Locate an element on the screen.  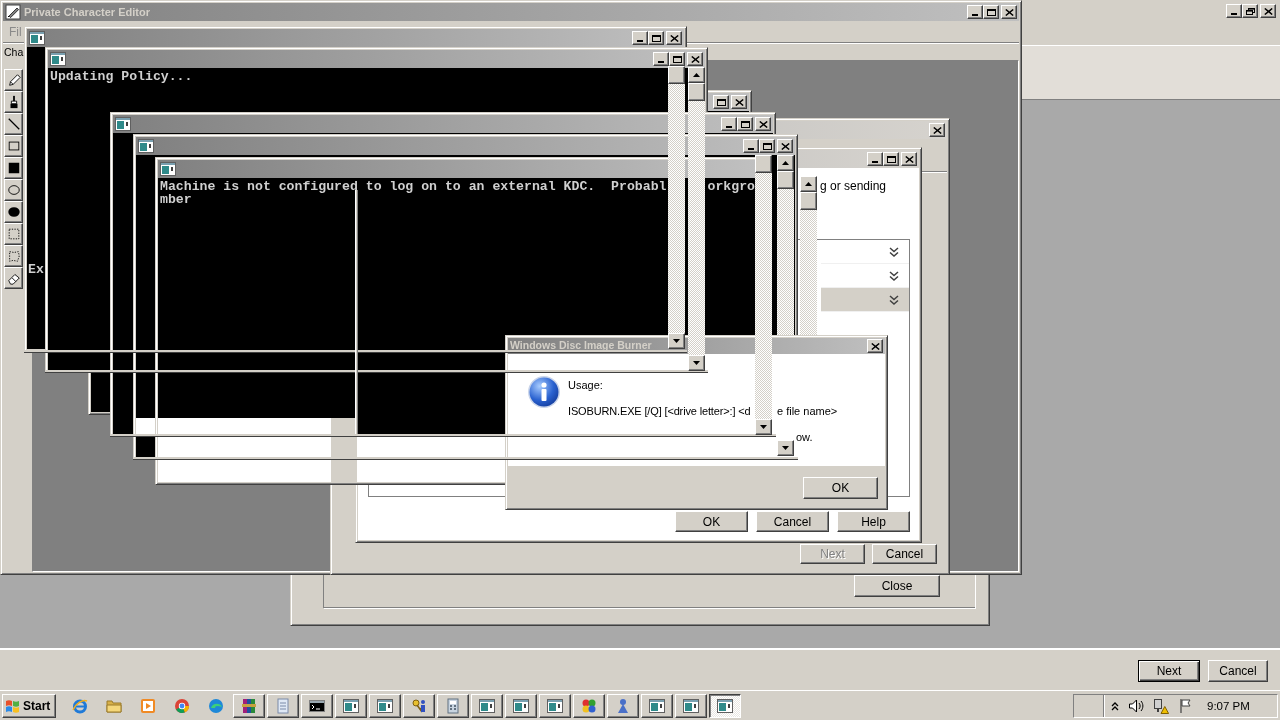
eraser-icon is located at coordinates (13, 278).